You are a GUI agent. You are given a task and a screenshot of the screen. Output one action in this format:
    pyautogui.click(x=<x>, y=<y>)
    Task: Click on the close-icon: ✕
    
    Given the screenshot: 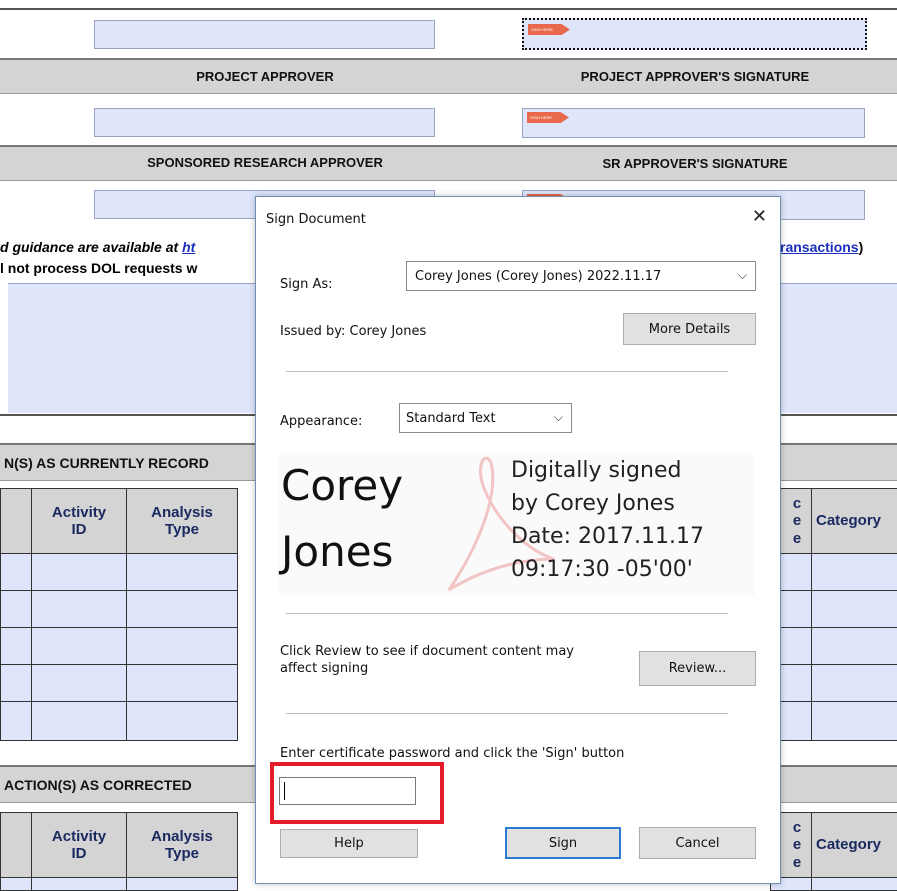 What is the action you would take?
    pyautogui.click(x=759, y=216)
    